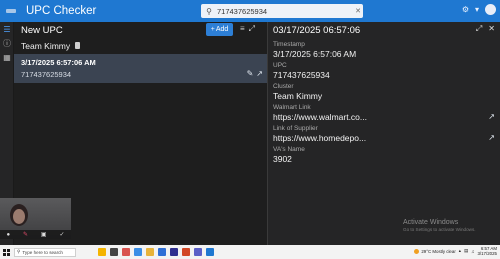  I want to click on field-value: 3902, so click(282, 159).